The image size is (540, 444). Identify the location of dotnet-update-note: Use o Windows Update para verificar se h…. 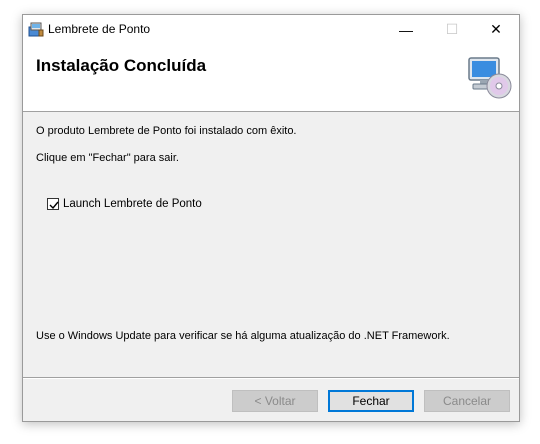
(243, 336).